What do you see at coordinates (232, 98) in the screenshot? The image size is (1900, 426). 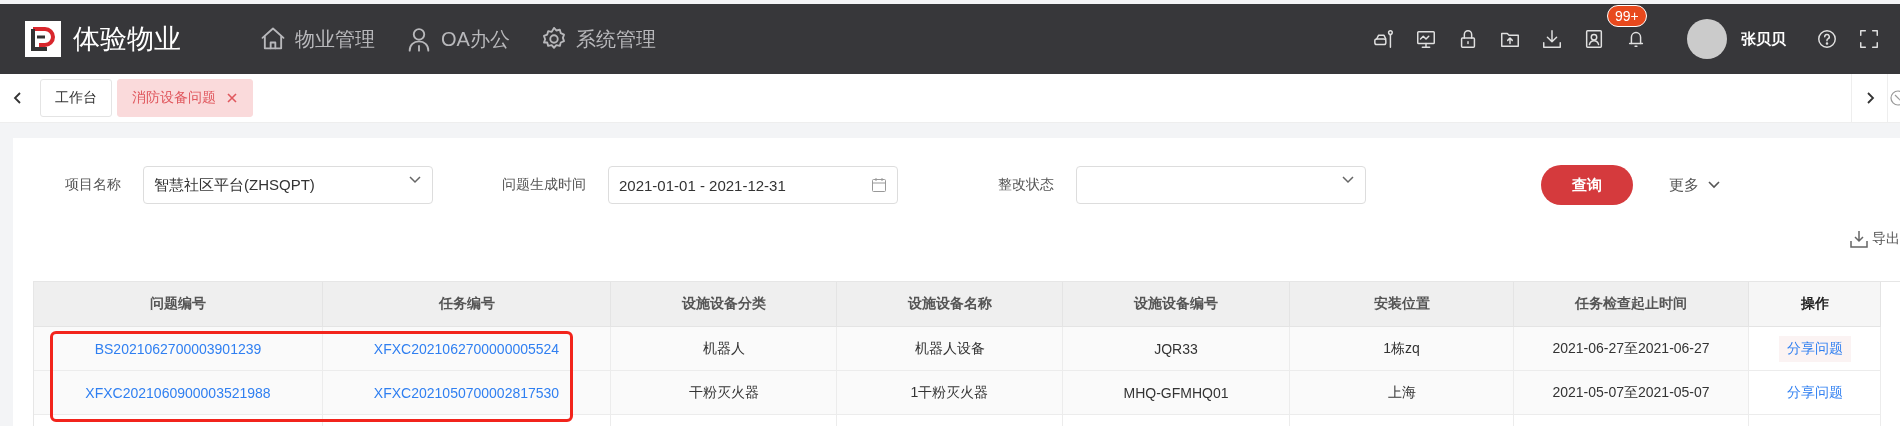 I see `close-icon` at bounding box center [232, 98].